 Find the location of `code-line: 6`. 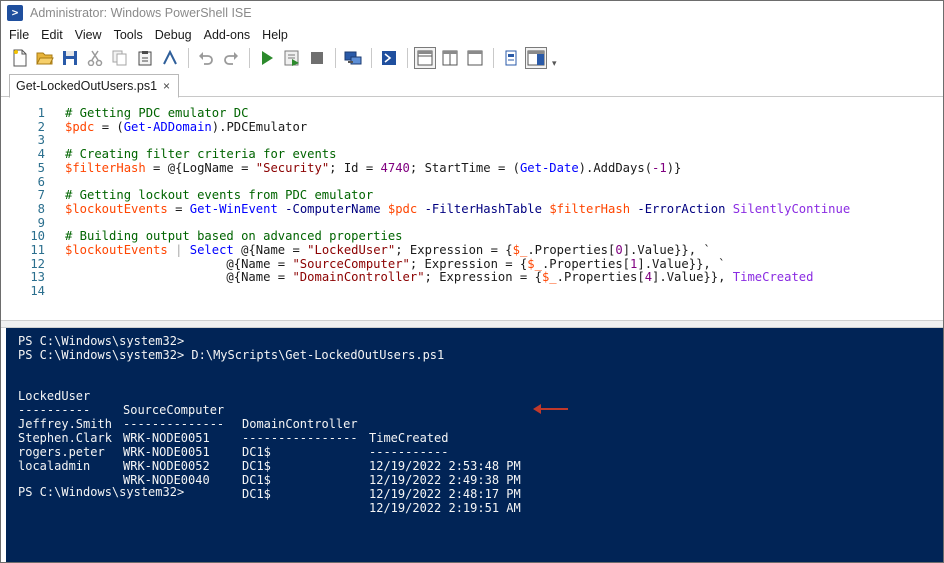

code-line: 6 is located at coordinates (472, 182).